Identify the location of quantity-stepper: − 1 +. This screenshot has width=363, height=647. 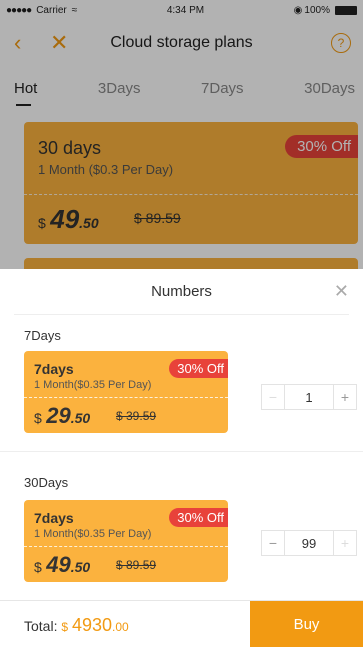
(309, 397).